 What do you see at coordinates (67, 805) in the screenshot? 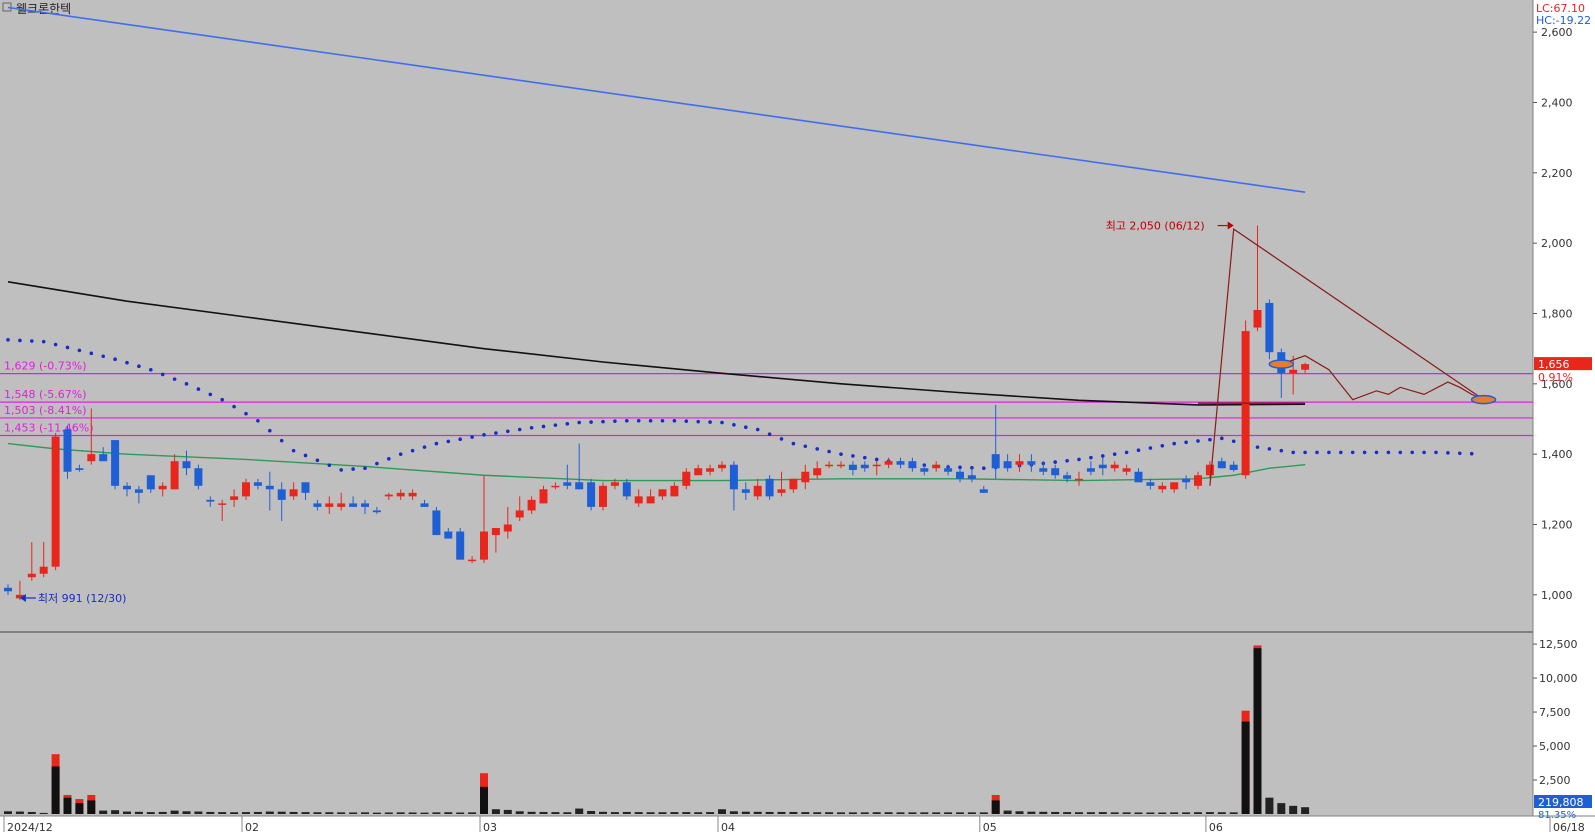
I see `volume-bar-base` at bounding box center [67, 805].